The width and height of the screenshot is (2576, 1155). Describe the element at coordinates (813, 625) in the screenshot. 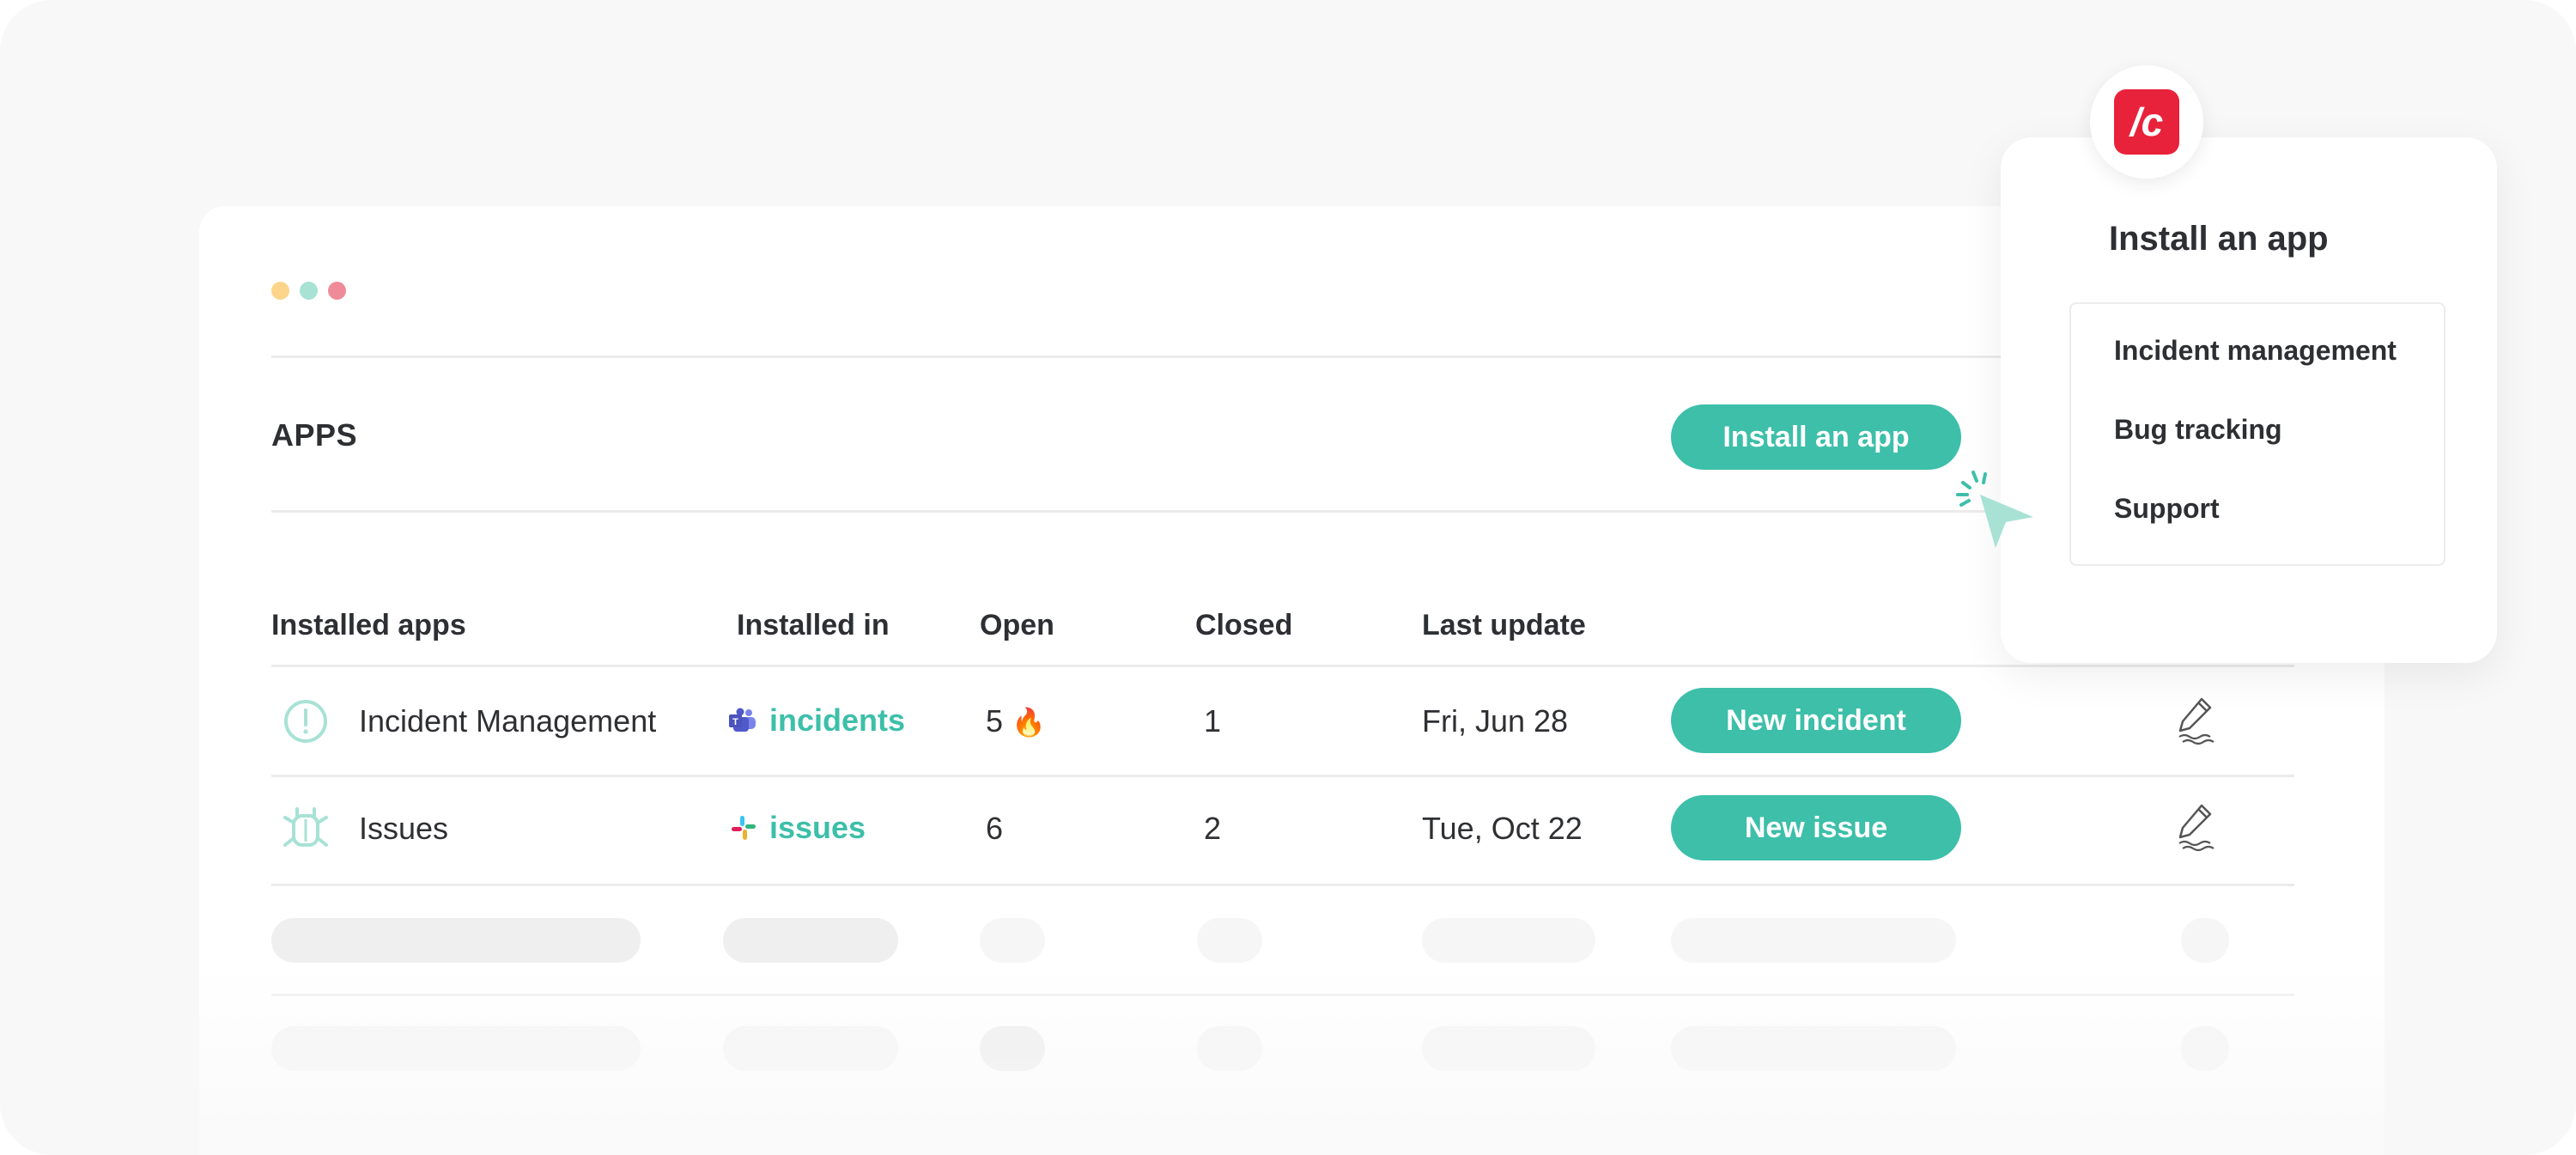

I see `column-header-installed-in: Installed in` at that location.